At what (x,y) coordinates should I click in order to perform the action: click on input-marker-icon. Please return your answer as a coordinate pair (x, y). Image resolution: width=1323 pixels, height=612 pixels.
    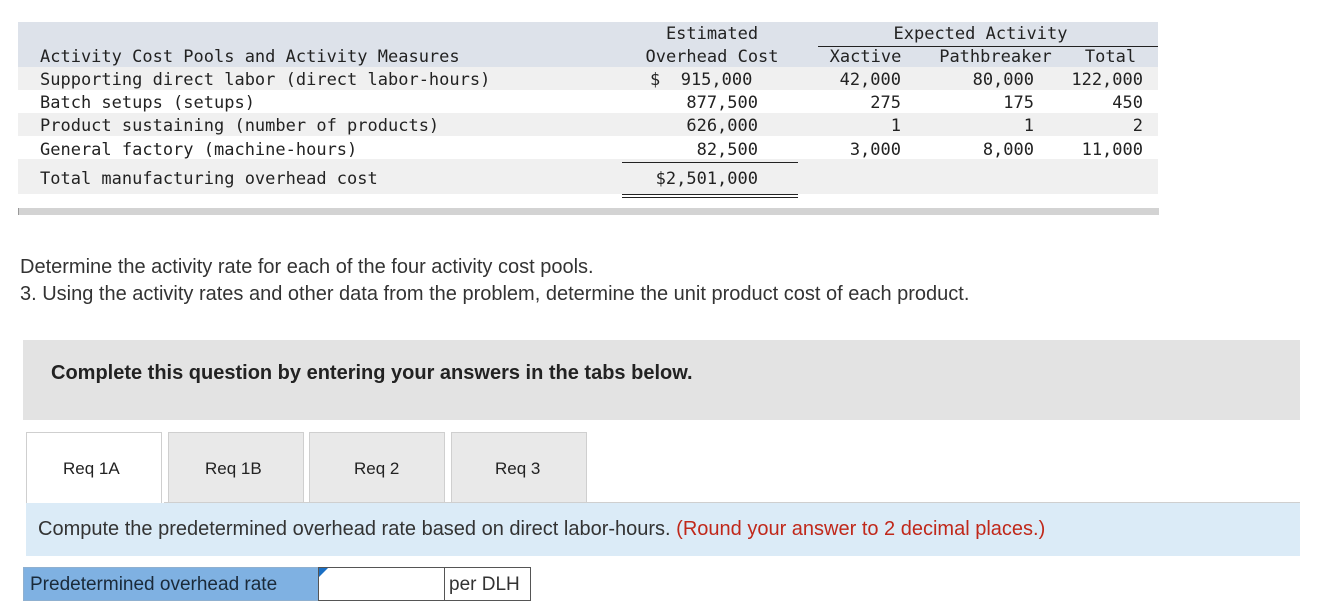
    Looking at the image, I should click on (323, 572).